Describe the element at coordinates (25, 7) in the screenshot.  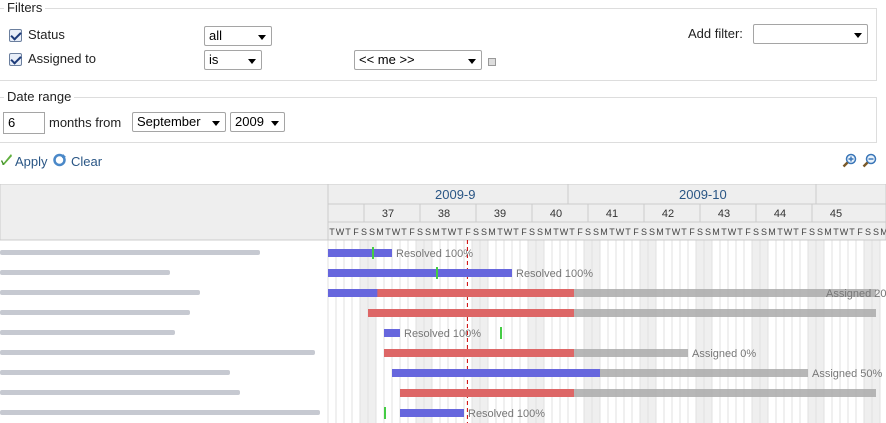
I see `filters-legend: Filters` at that location.